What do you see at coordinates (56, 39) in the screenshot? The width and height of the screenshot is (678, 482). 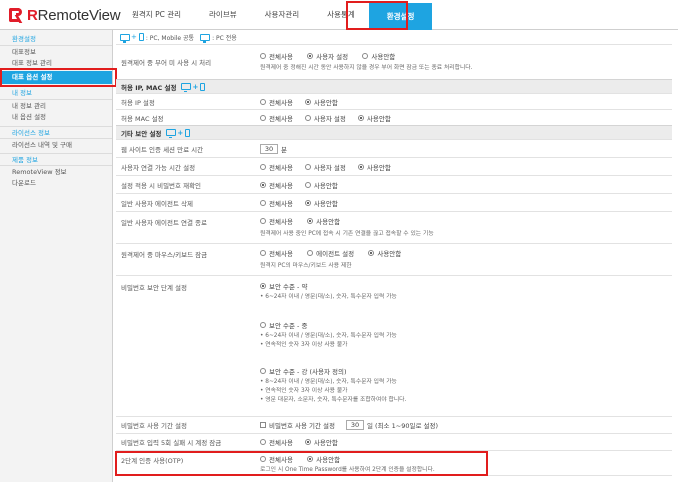 I see `sidebar-cat-settings: 환경설정` at bounding box center [56, 39].